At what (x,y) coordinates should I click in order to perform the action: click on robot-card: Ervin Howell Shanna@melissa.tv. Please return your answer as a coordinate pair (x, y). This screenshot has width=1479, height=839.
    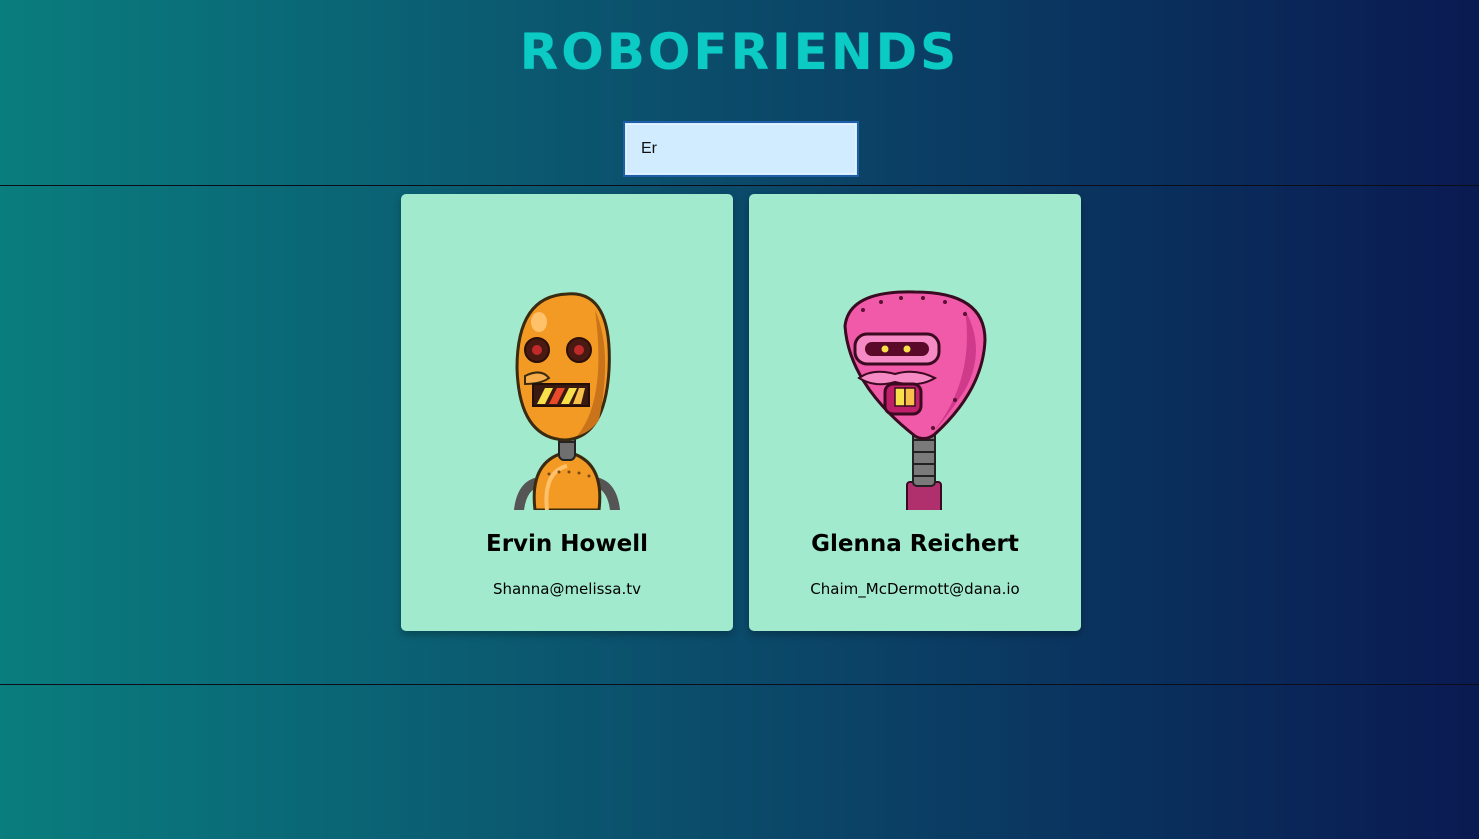
    Looking at the image, I should click on (567, 412).